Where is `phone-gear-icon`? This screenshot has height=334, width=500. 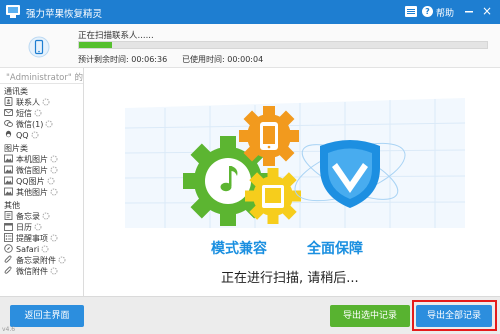
phone-gear-icon is located at coordinates (269, 136).